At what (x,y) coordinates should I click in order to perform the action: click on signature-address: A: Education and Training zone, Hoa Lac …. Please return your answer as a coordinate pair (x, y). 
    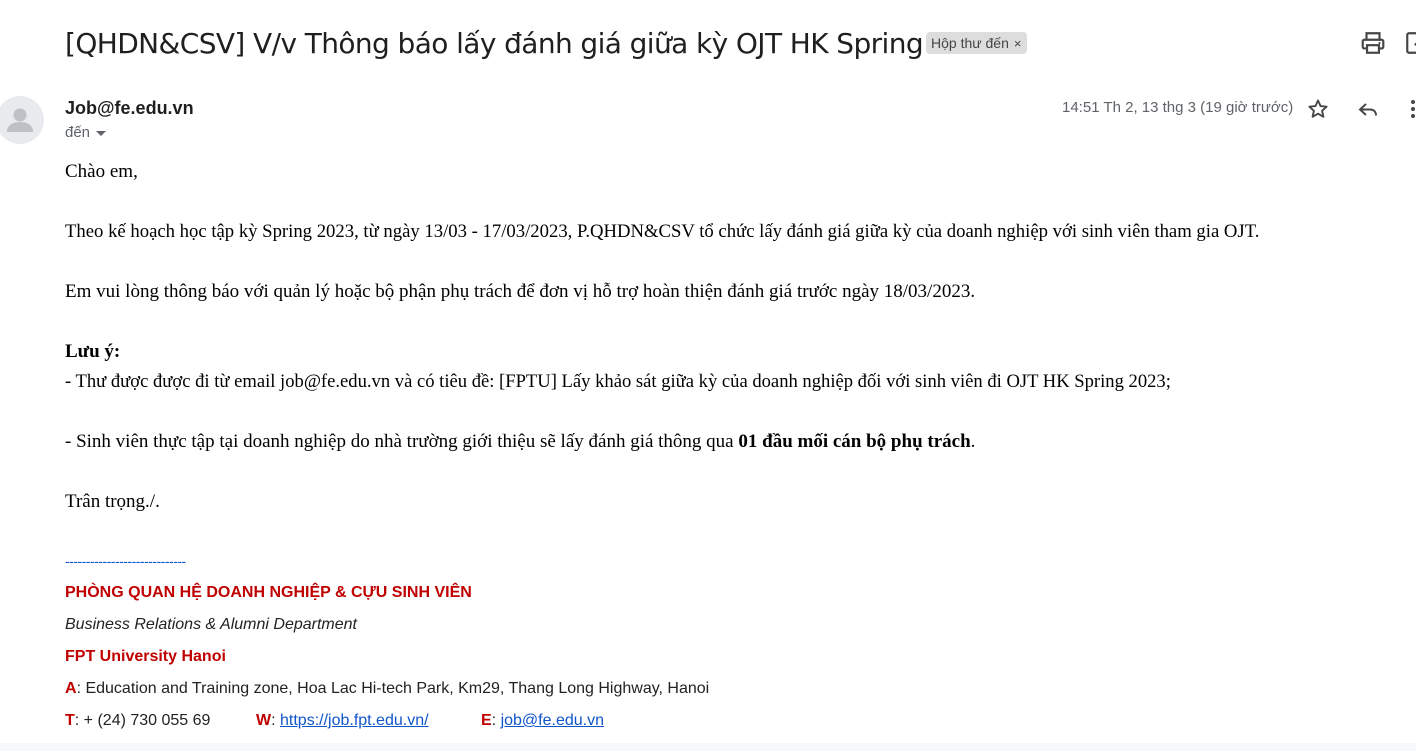
    Looking at the image, I should click on (387, 689).